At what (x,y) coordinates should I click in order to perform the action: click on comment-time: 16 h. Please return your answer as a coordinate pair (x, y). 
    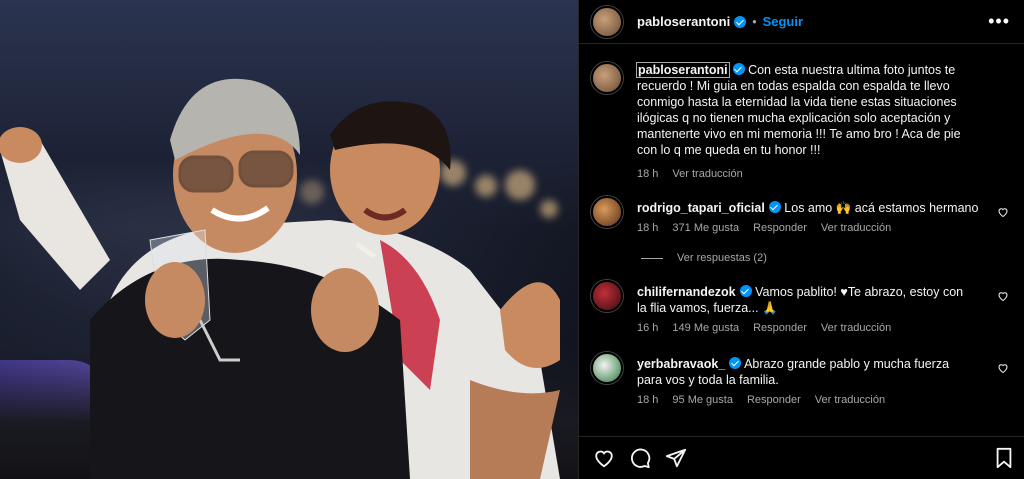
    Looking at the image, I should click on (647, 328).